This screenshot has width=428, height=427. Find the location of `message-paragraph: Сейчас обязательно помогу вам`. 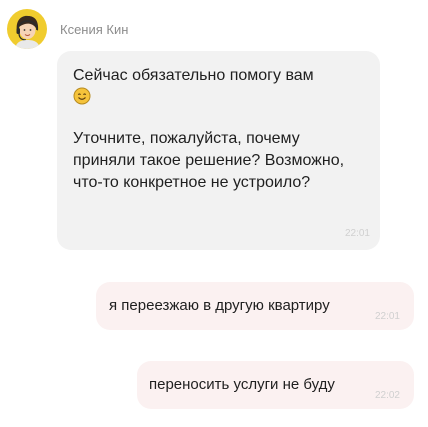

message-paragraph: Сейчас обязательно помогу вам is located at coordinates (193, 75).